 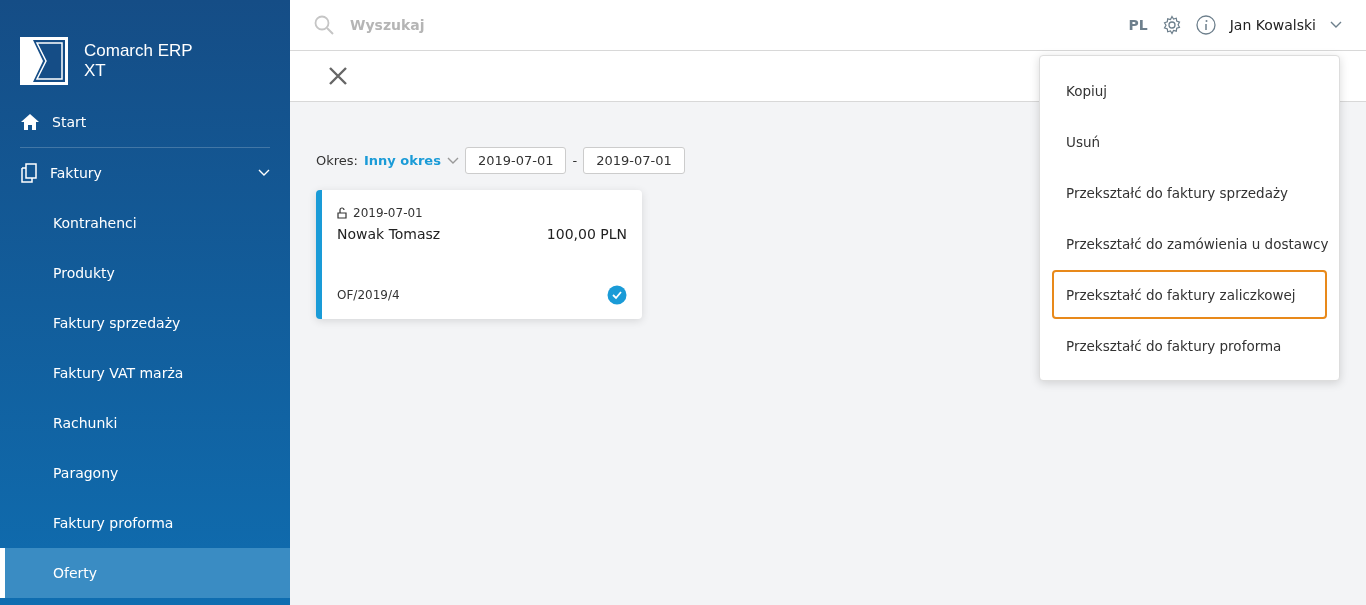 What do you see at coordinates (1138, 25) in the screenshot?
I see `language-button: PL` at bounding box center [1138, 25].